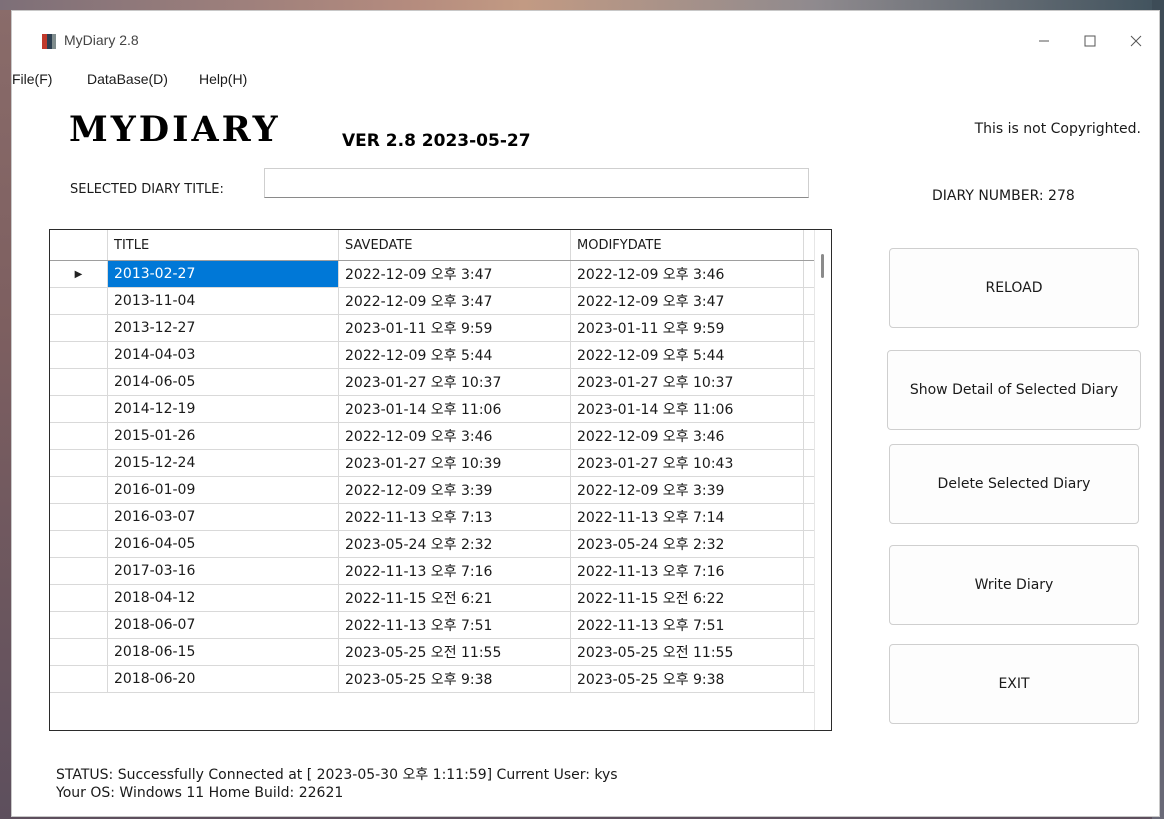  What do you see at coordinates (455, 571) in the screenshot?
I see `savedate-cell: 2022-11-13 오후 7:16` at bounding box center [455, 571].